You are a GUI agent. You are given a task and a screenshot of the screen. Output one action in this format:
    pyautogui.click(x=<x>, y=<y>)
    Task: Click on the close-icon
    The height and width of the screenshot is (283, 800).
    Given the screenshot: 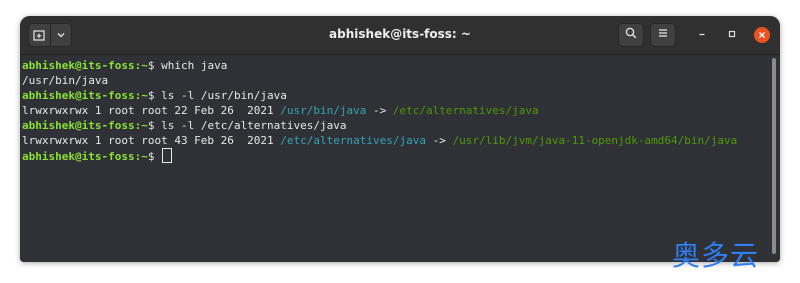 What is the action you would take?
    pyautogui.click(x=762, y=35)
    